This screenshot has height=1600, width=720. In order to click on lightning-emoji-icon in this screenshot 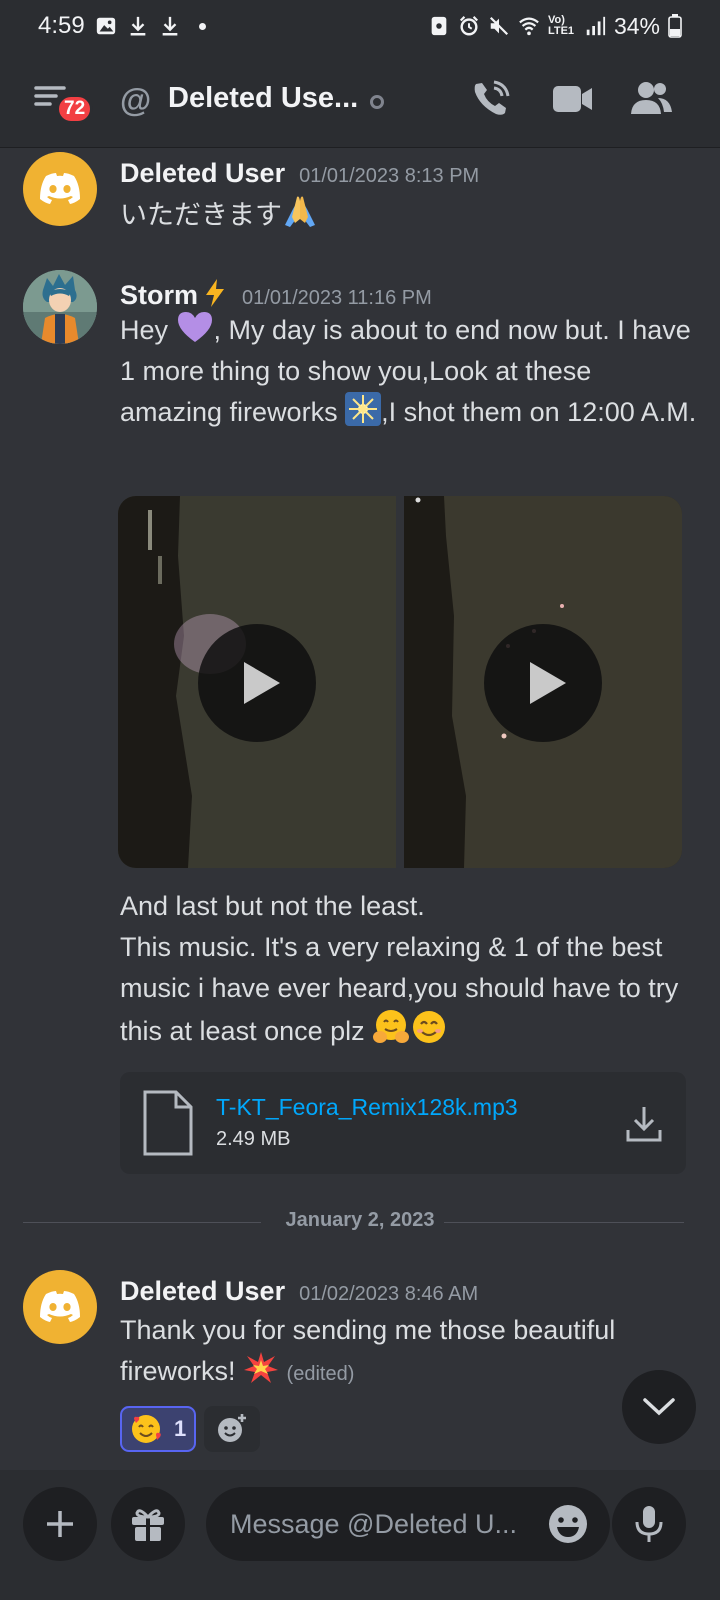, I will do `click(215, 293)`.